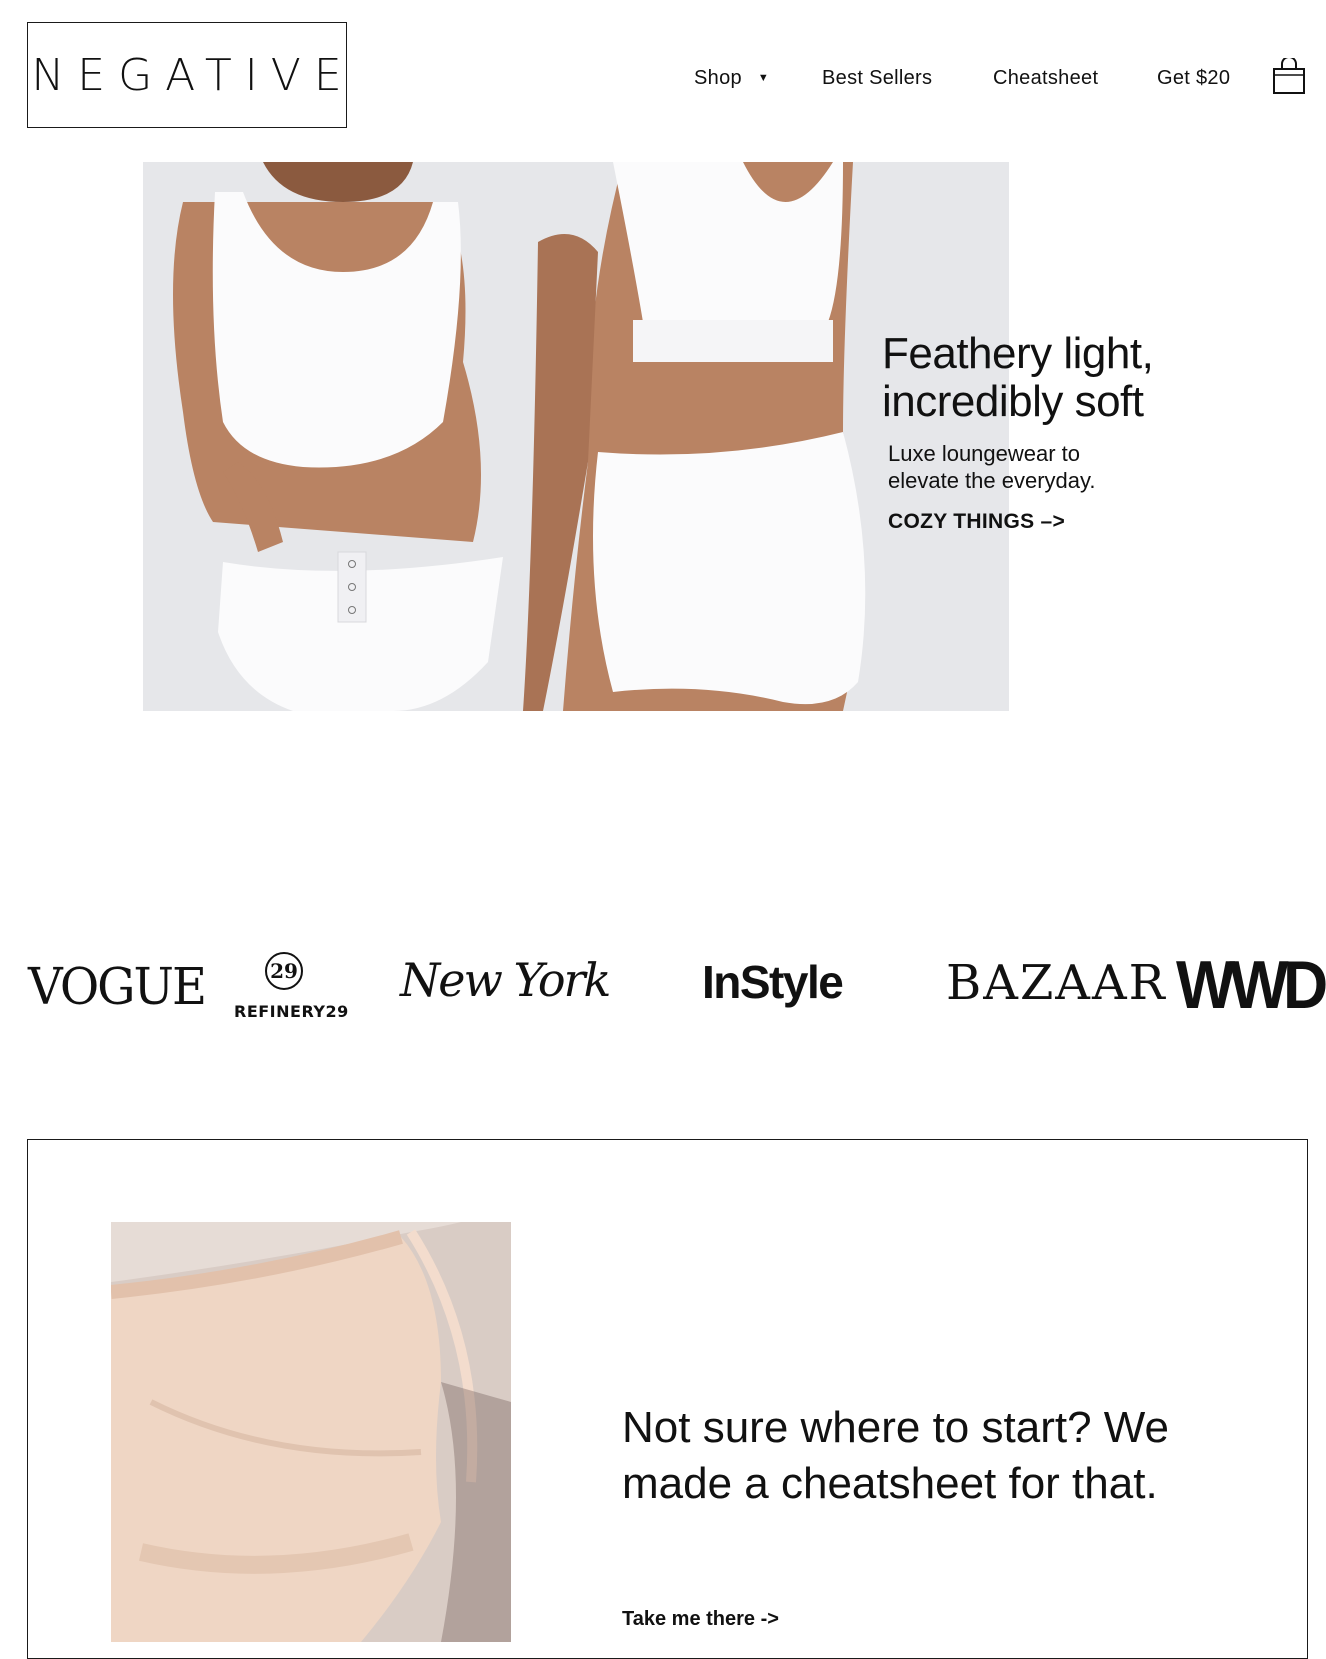 Image resolution: width=1326 pixels, height=1659 pixels. Describe the element at coordinates (505, 980) in the screenshot. I see `new-york-logo: New York` at that location.